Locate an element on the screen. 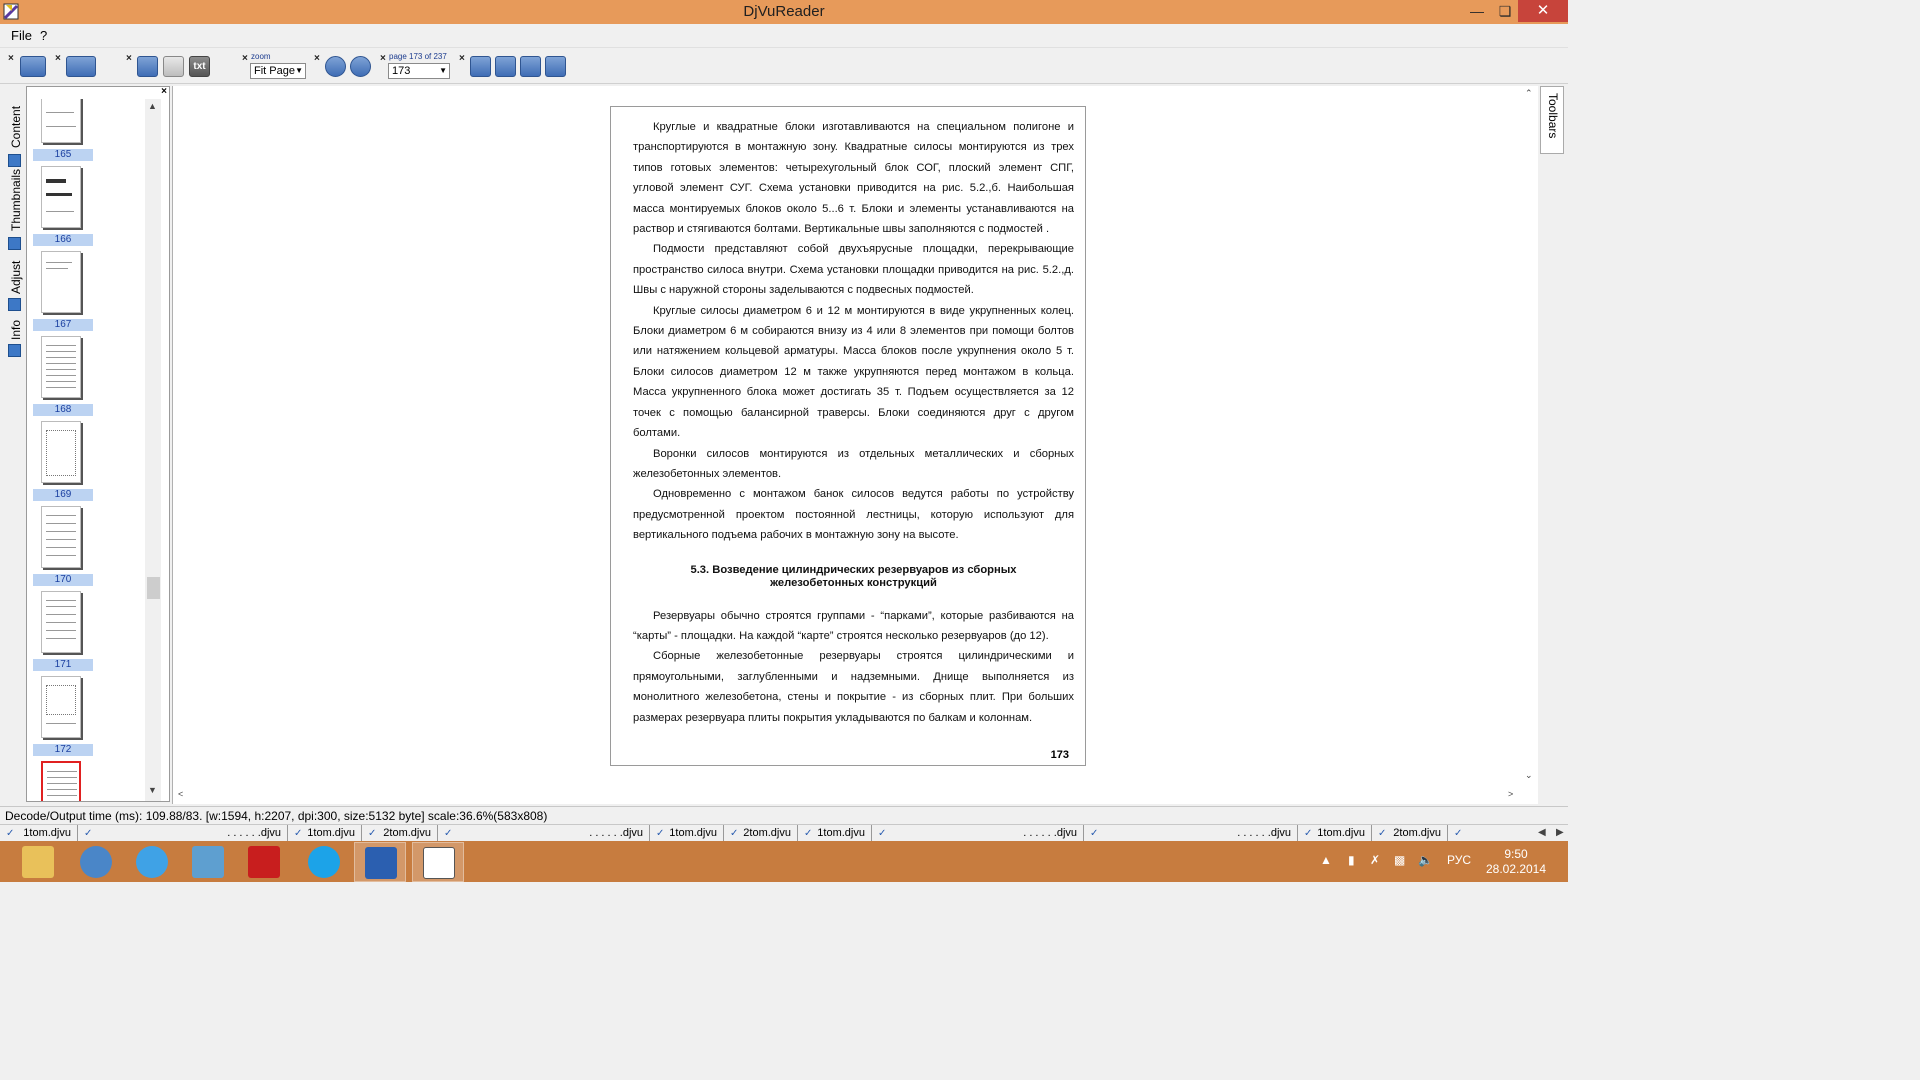  close-button: ✕ is located at coordinates (1543, 11).